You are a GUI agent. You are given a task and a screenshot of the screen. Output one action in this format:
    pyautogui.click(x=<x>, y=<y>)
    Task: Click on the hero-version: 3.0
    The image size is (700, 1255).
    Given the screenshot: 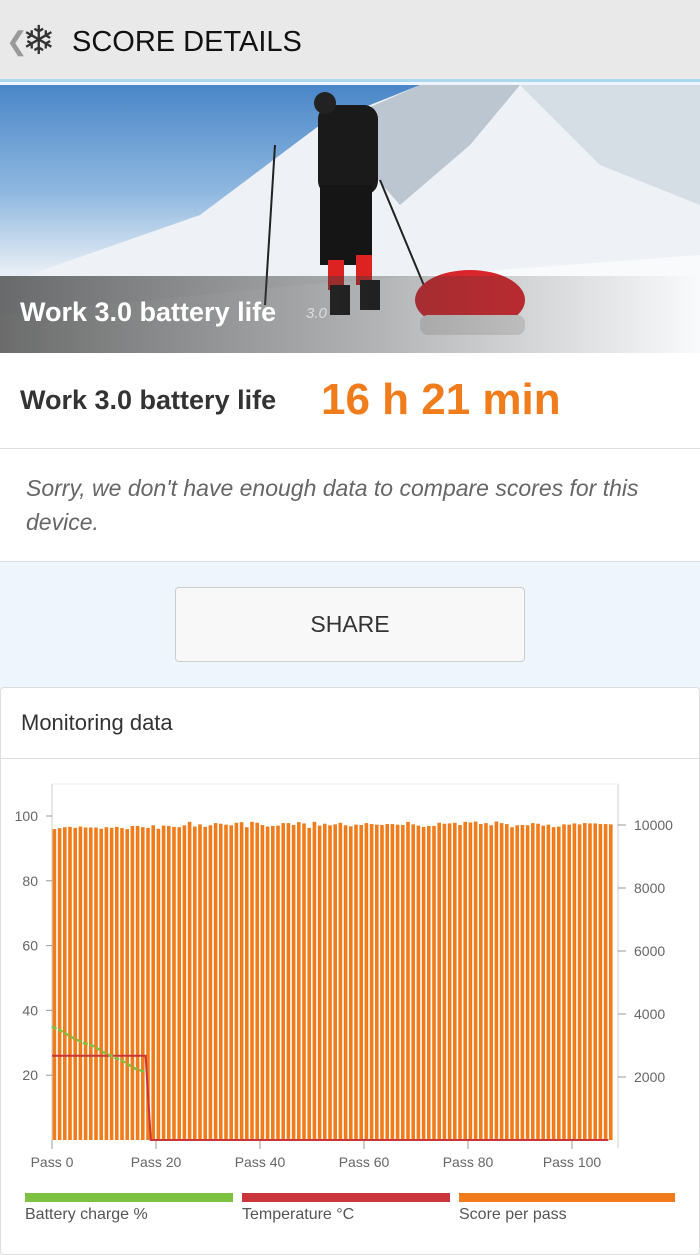 What is the action you would take?
    pyautogui.click(x=316, y=313)
    